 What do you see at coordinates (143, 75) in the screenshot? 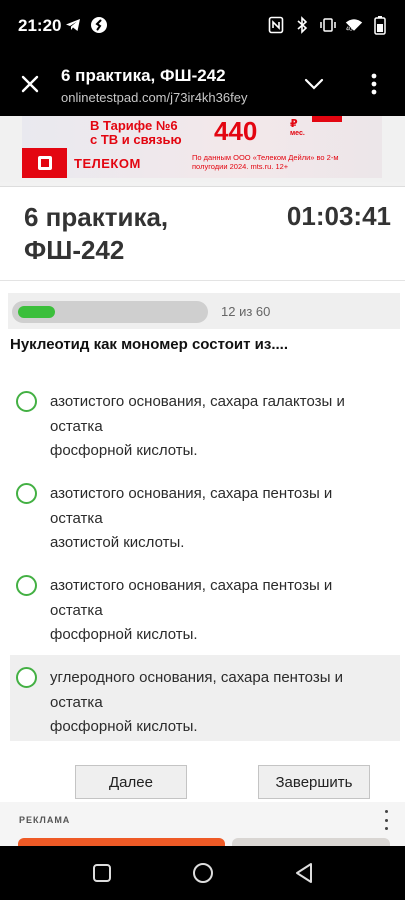
I see `tab-title: 6 практика, ФШ-242` at bounding box center [143, 75].